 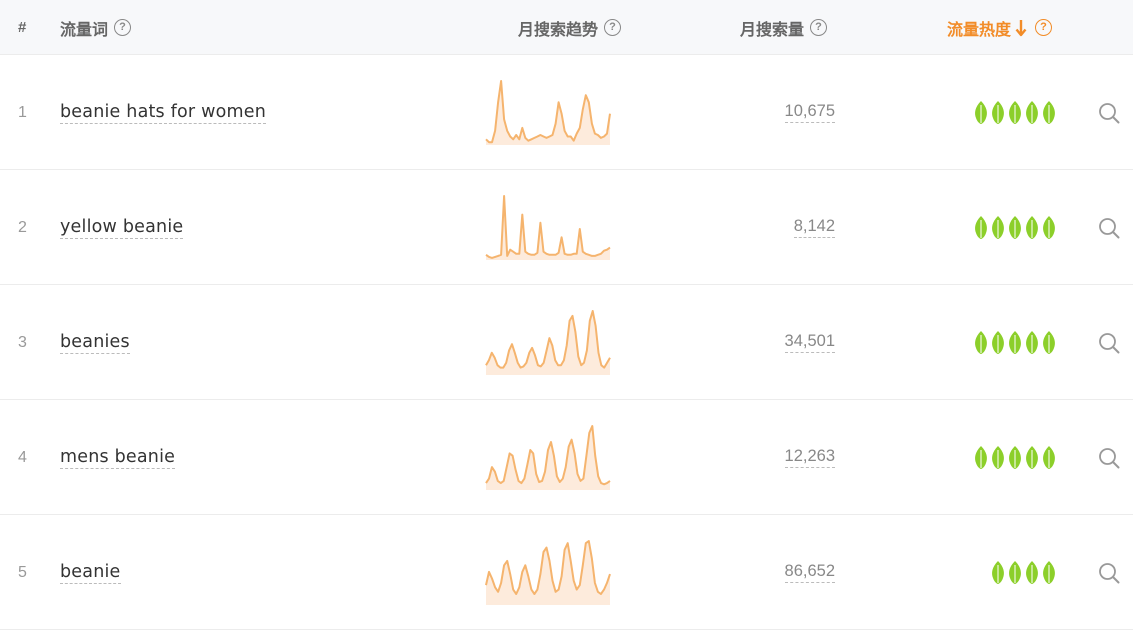 I want to click on keyword-cell: beanie, so click(x=90, y=572).